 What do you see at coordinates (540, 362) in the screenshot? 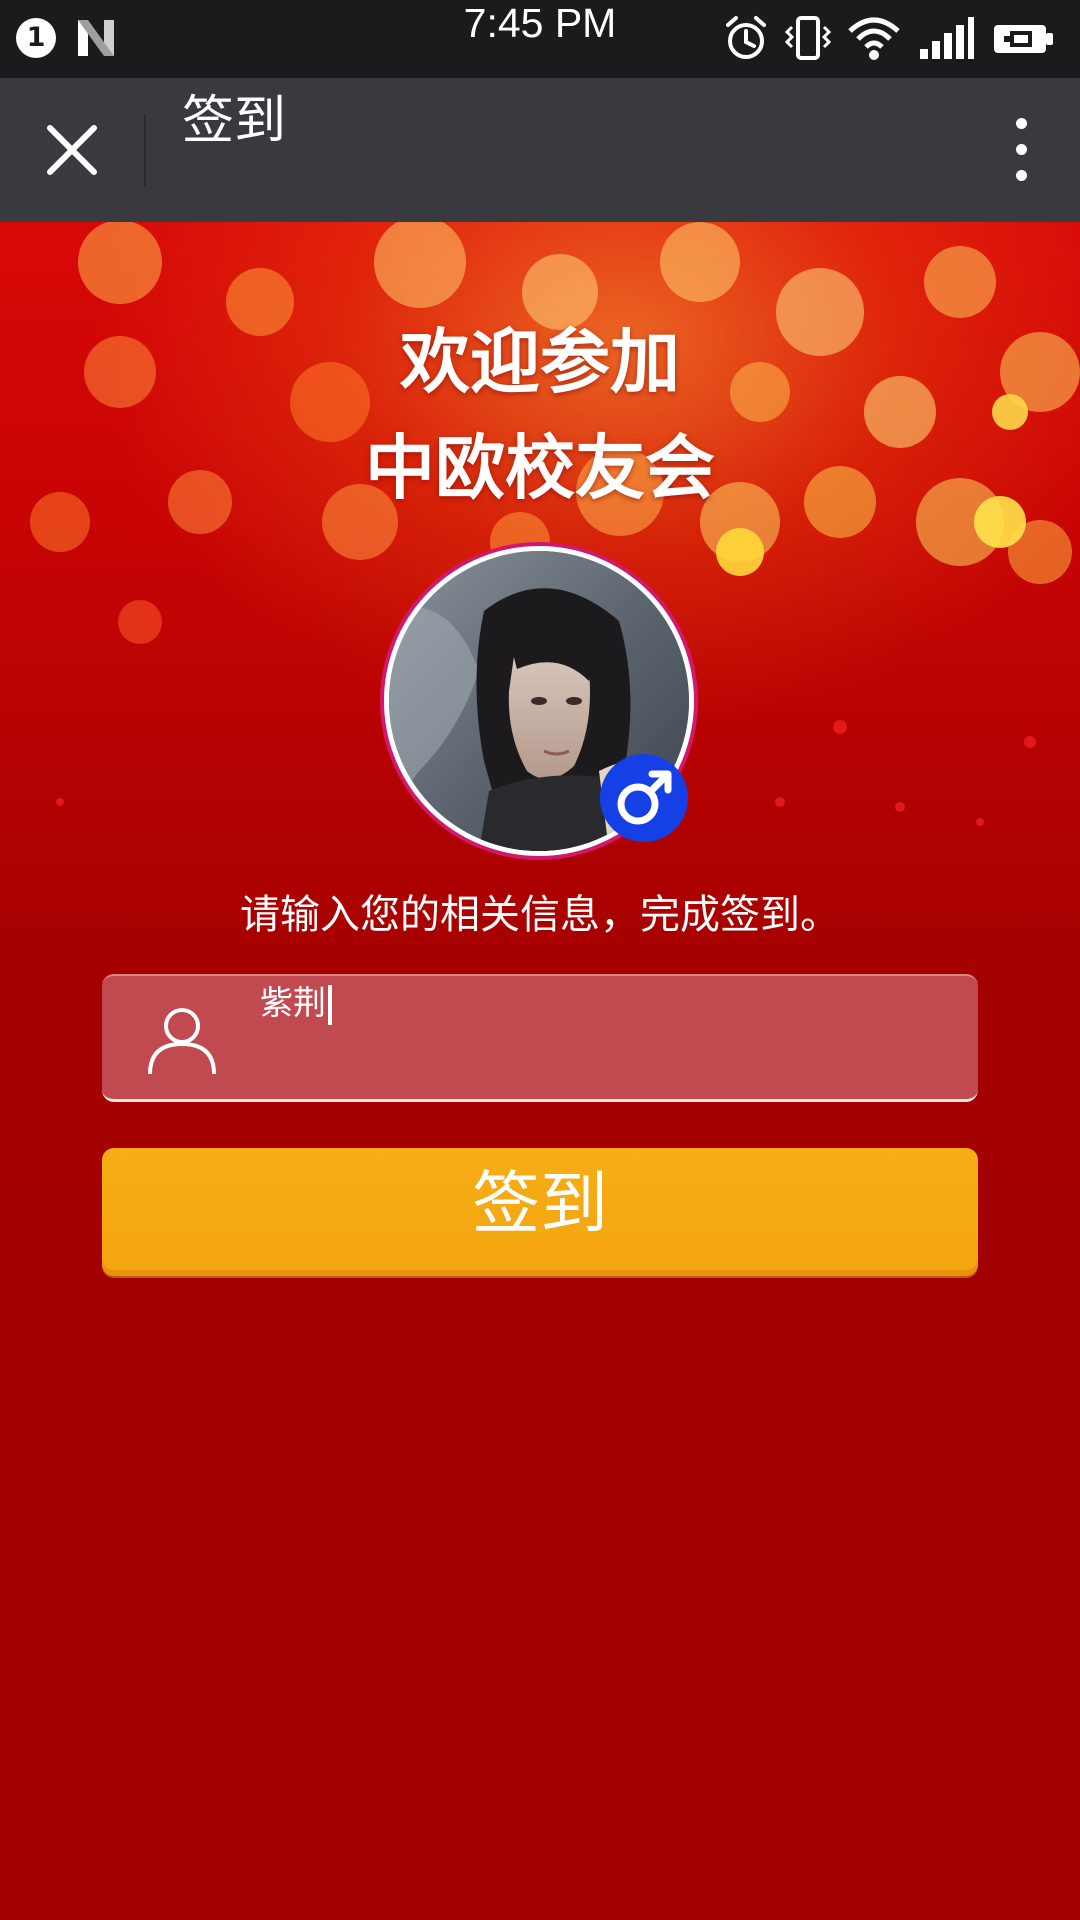
I see `welcome-line-1: 欢迎参加` at bounding box center [540, 362].